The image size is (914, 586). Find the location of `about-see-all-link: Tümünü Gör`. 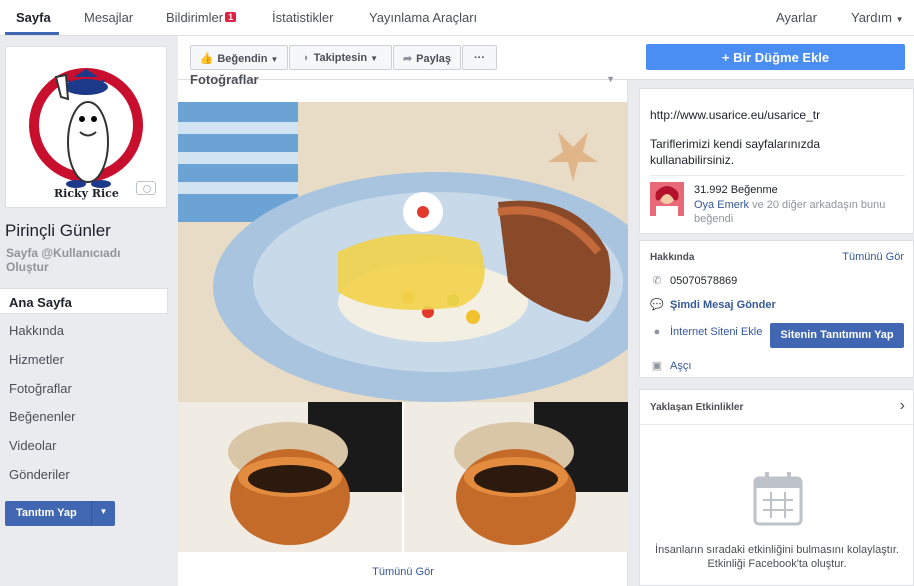

about-see-all-link: Tümünü Gör is located at coordinates (873, 257).